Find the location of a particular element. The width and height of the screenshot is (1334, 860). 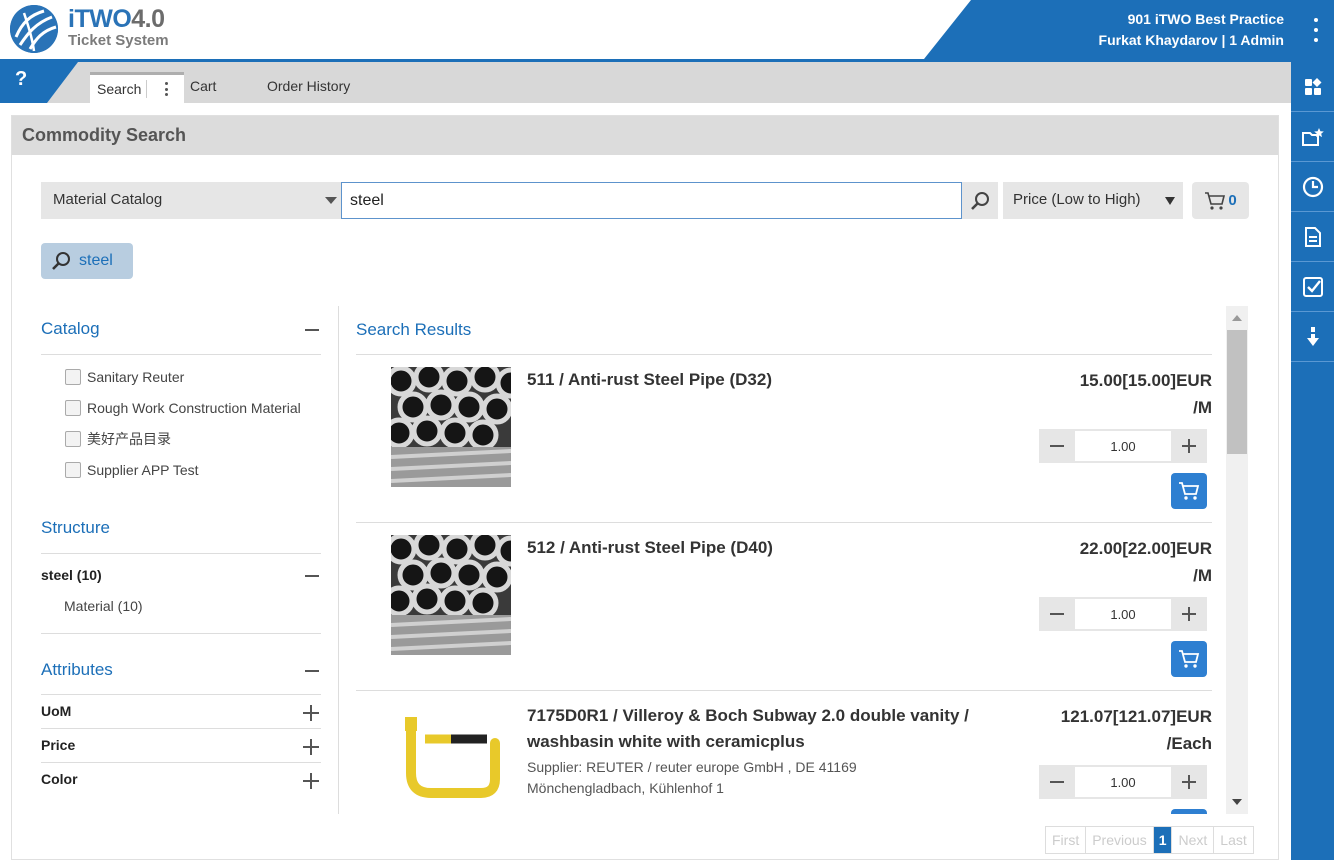

help-button: ? is located at coordinates (39, 82).